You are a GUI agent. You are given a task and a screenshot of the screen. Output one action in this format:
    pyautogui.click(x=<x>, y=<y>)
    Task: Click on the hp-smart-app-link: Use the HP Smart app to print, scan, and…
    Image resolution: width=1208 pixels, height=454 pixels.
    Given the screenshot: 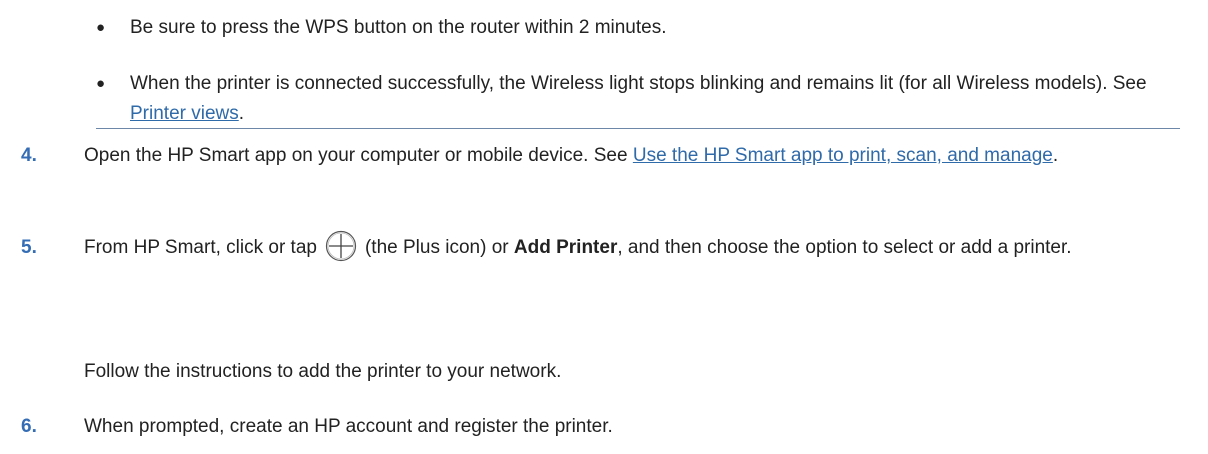 What is the action you would take?
    pyautogui.click(x=843, y=155)
    